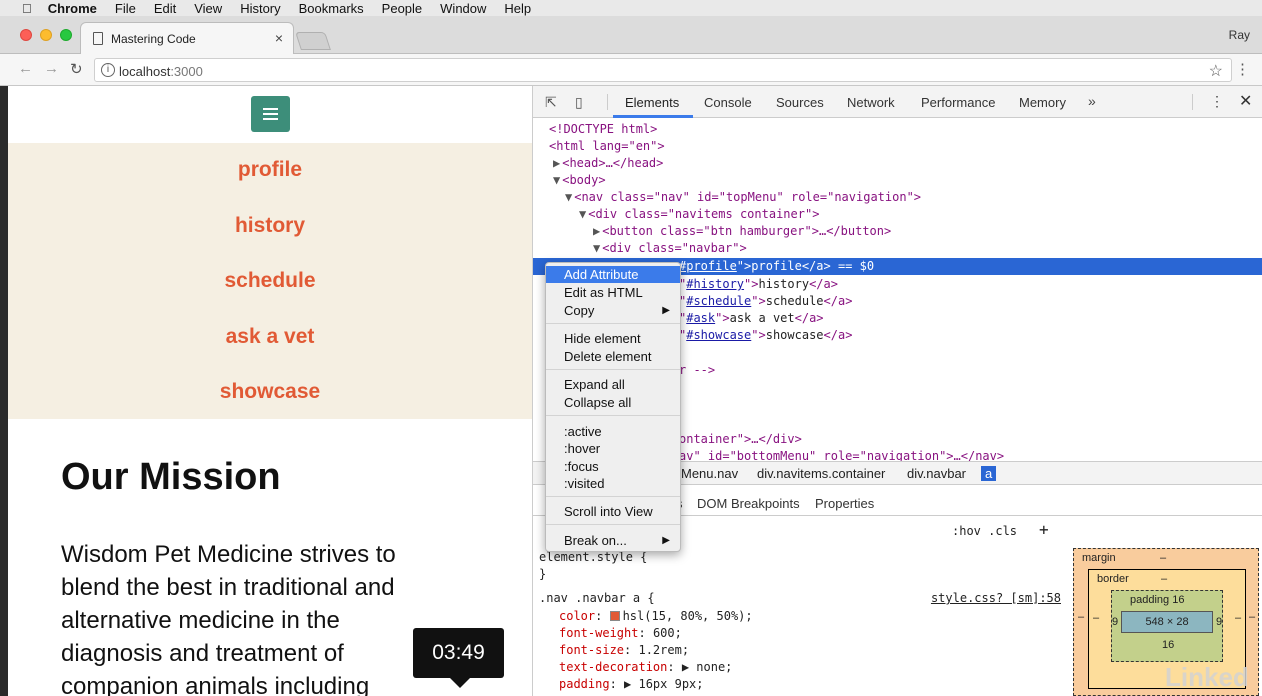  Describe the element at coordinates (597, 598) in the screenshot. I see `rule-selector: .nav .navbar a {` at that location.